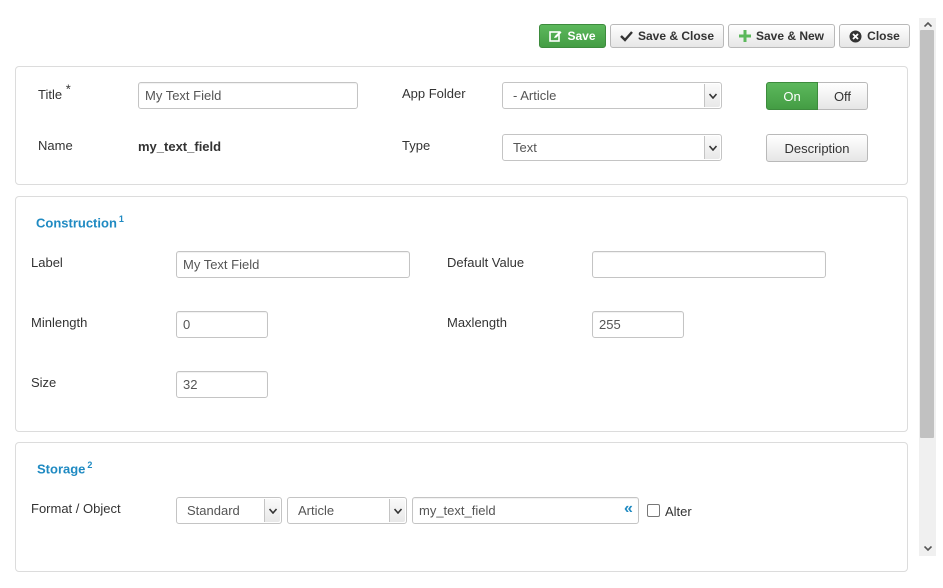 The width and height of the screenshot is (943, 588). I want to click on format-value: Standard, so click(213, 510).